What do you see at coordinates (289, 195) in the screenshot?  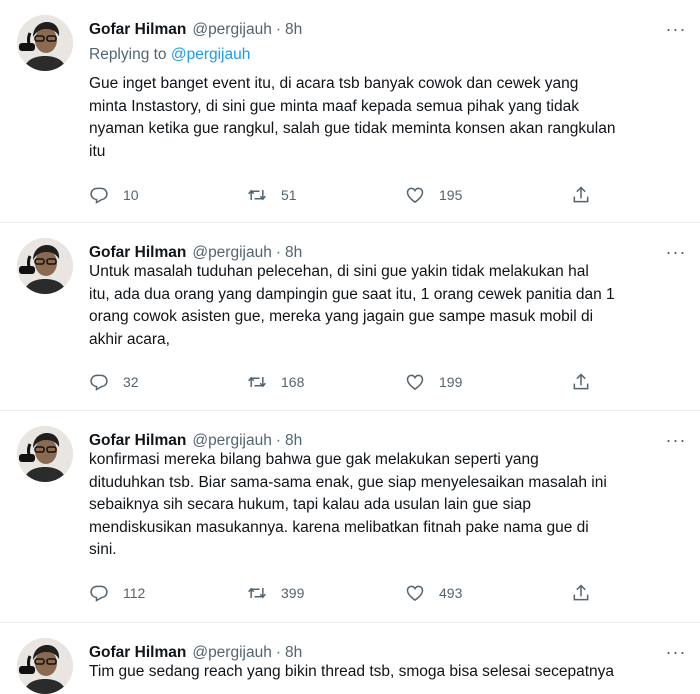 I see `retweet-count: 51` at bounding box center [289, 195].